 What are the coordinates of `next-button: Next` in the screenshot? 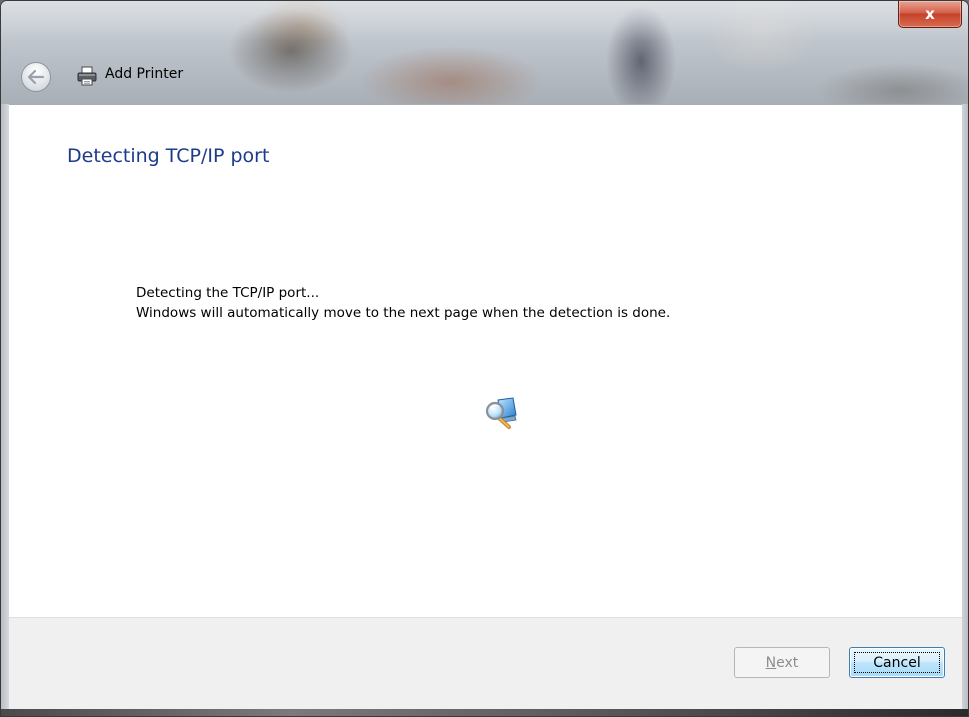 It's located at (782, 662).